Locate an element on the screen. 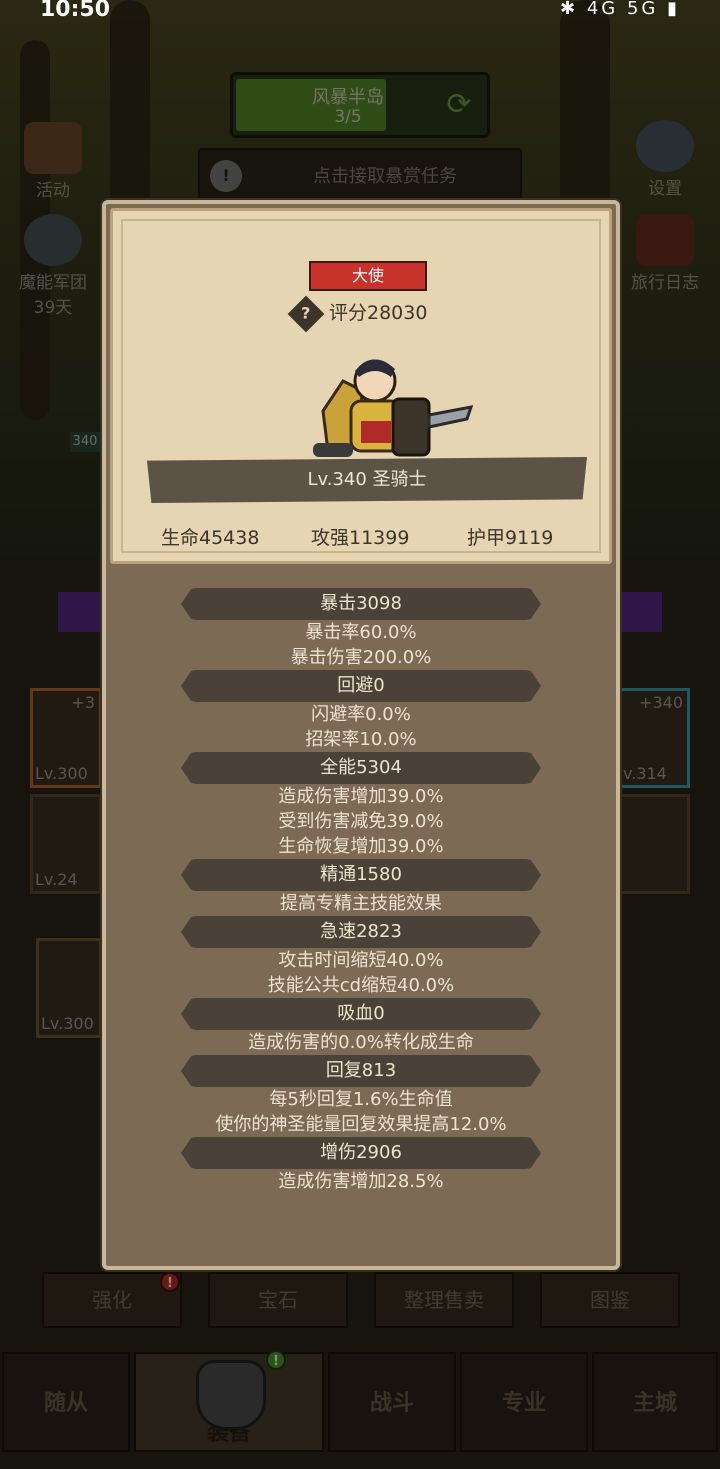 The image size is (720, 1469). stat-detail: 攻击时间缩短40.0% is located at coordinates (361, 960).